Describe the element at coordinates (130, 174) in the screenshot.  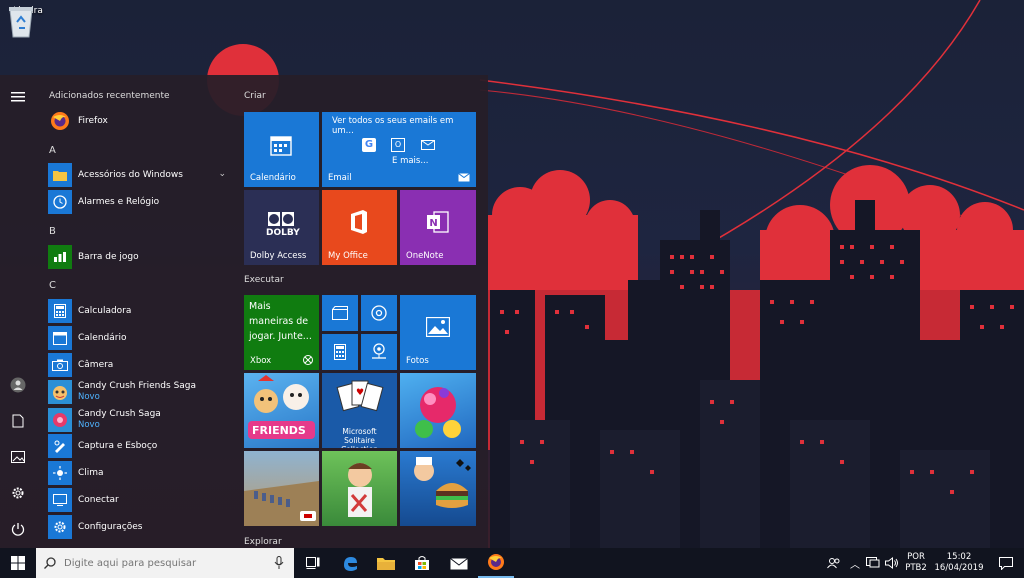
I see `app-label: Acessórios do Windows` at that location.